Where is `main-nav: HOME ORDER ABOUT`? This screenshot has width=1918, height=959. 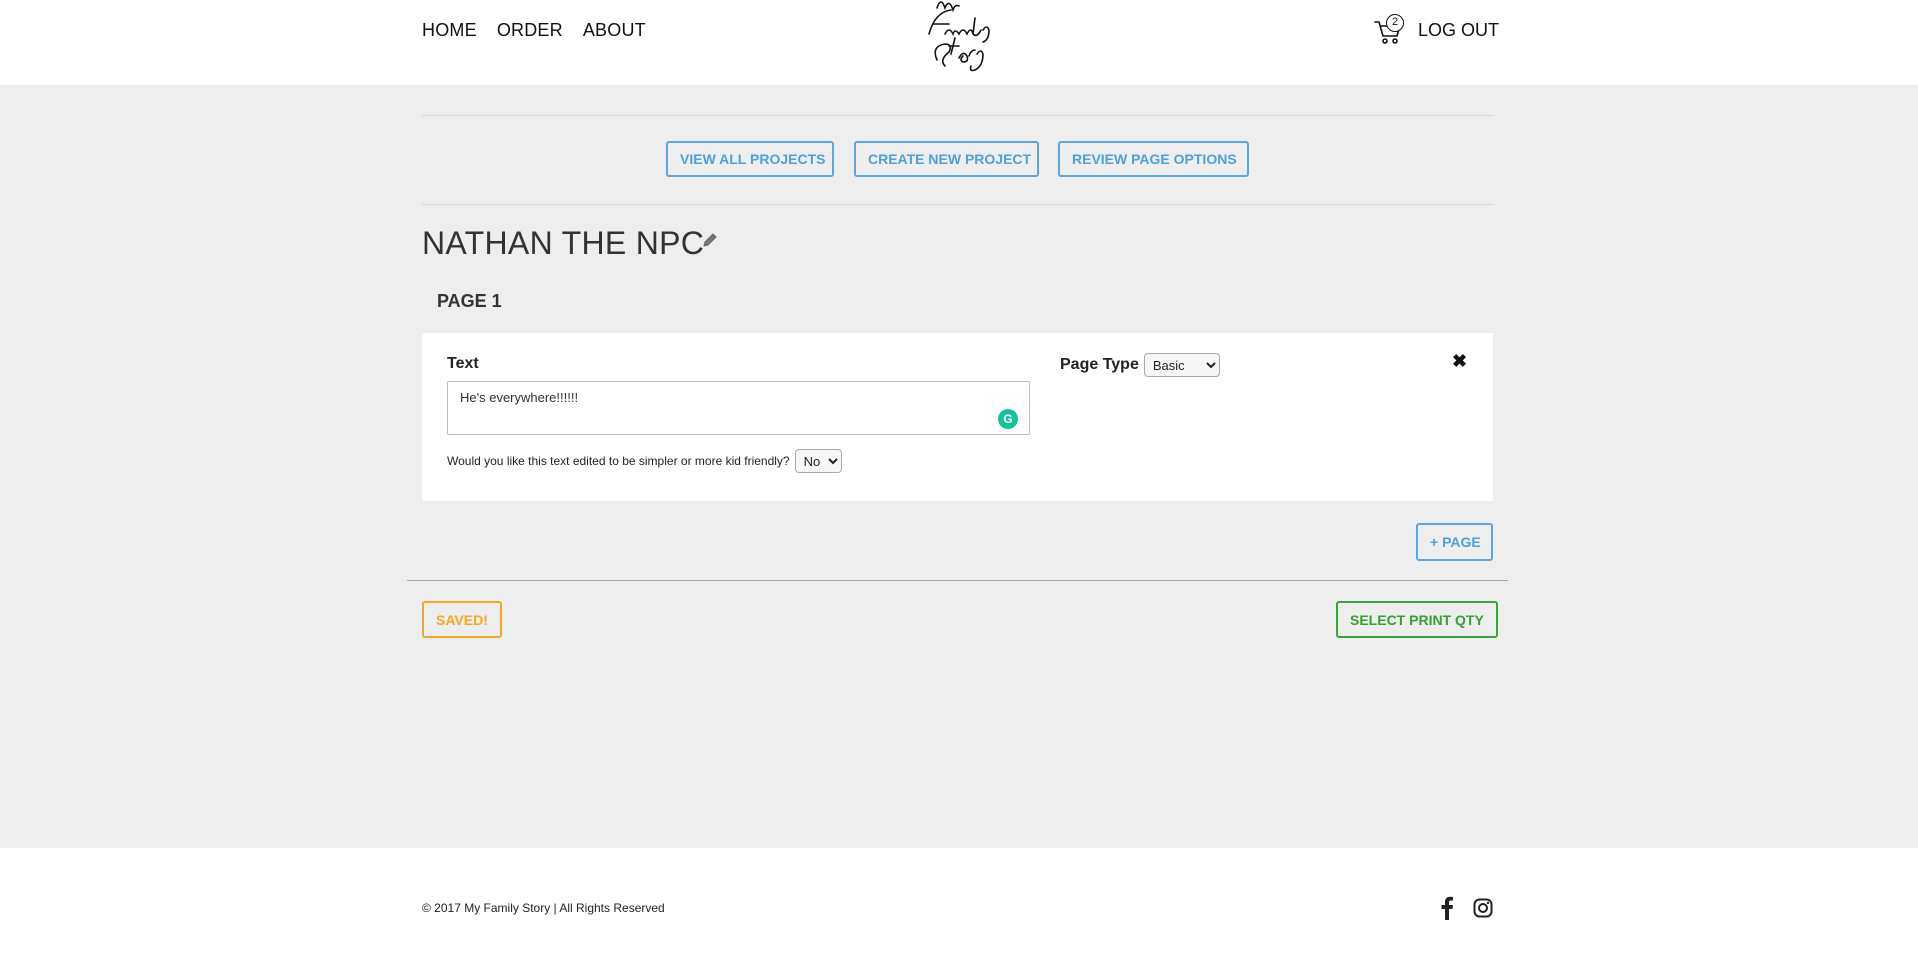 main-nav: HOME ORDER ABOUT is located at coordinates (534, 30).